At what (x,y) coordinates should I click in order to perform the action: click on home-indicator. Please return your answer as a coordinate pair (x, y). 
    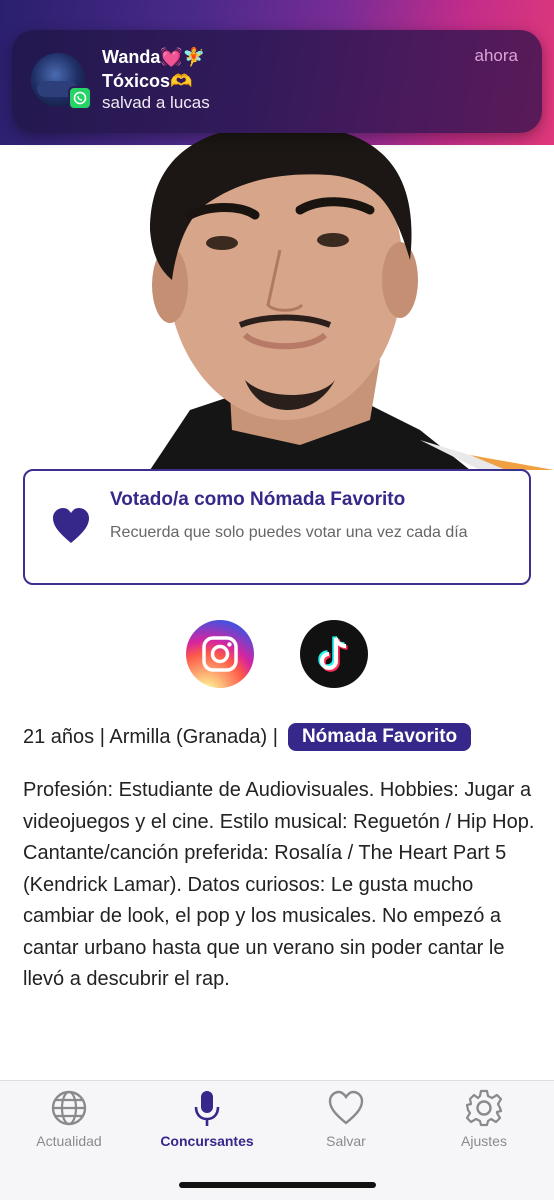
    Looking at the image, I should click on (277, 1185).